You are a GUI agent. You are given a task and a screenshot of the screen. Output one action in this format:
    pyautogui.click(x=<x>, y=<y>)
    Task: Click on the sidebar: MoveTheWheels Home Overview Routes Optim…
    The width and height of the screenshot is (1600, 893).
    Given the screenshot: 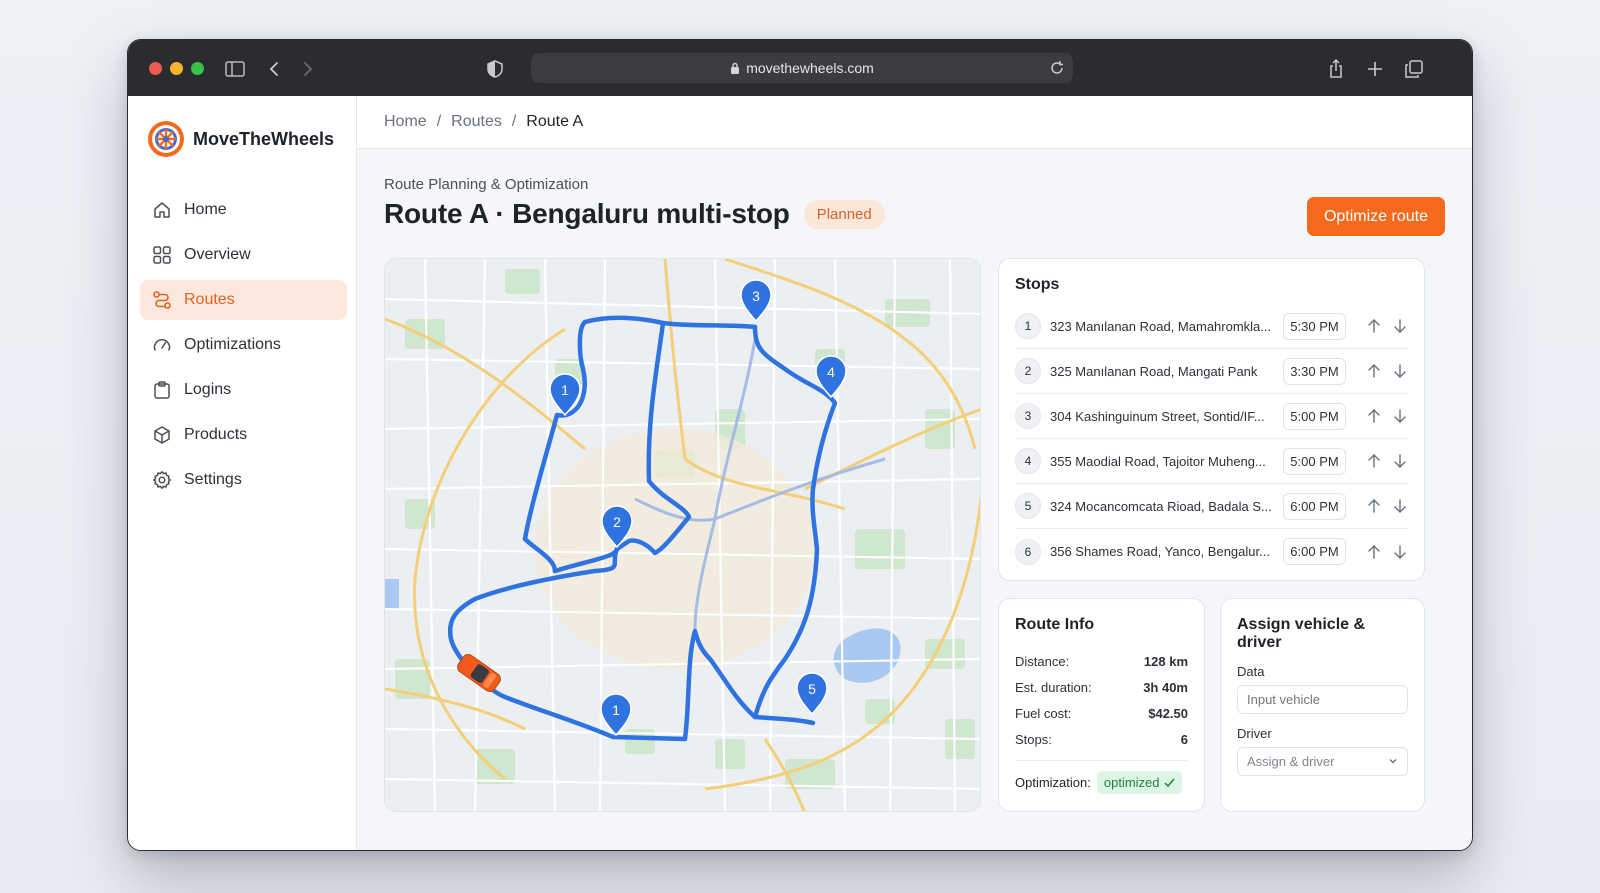 What is the action you would take?
    pyautogui.click(x=242, y=473)
    